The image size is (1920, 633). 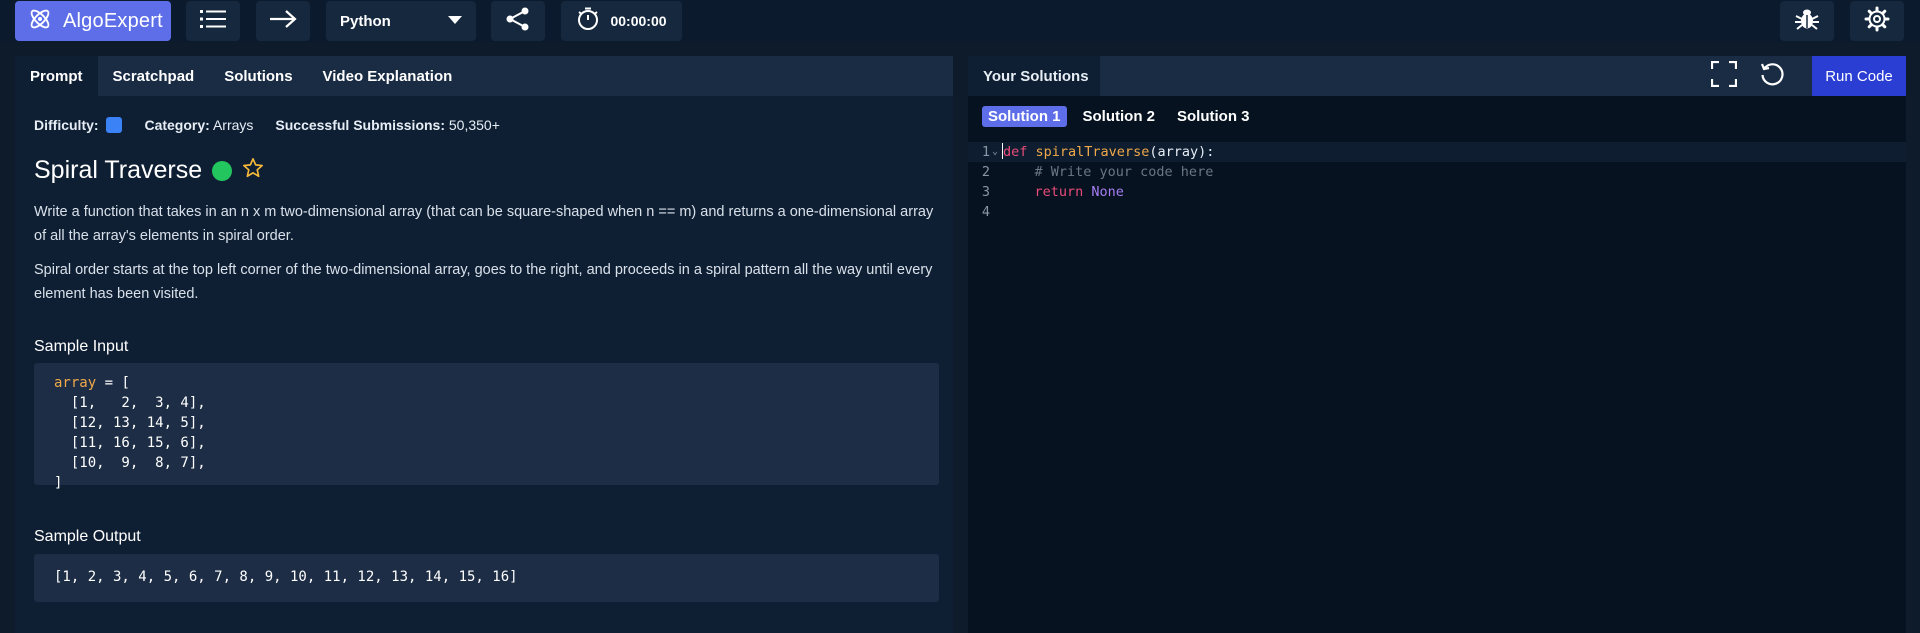 I want to click on fullscreen-button, so click(x=1724, y=76).